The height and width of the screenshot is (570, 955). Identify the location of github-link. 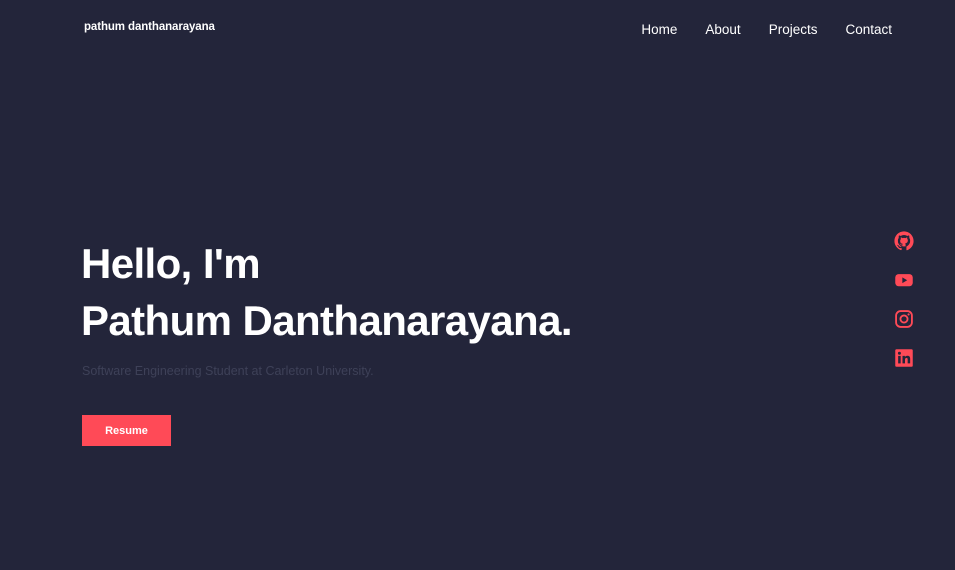
(904, 241).